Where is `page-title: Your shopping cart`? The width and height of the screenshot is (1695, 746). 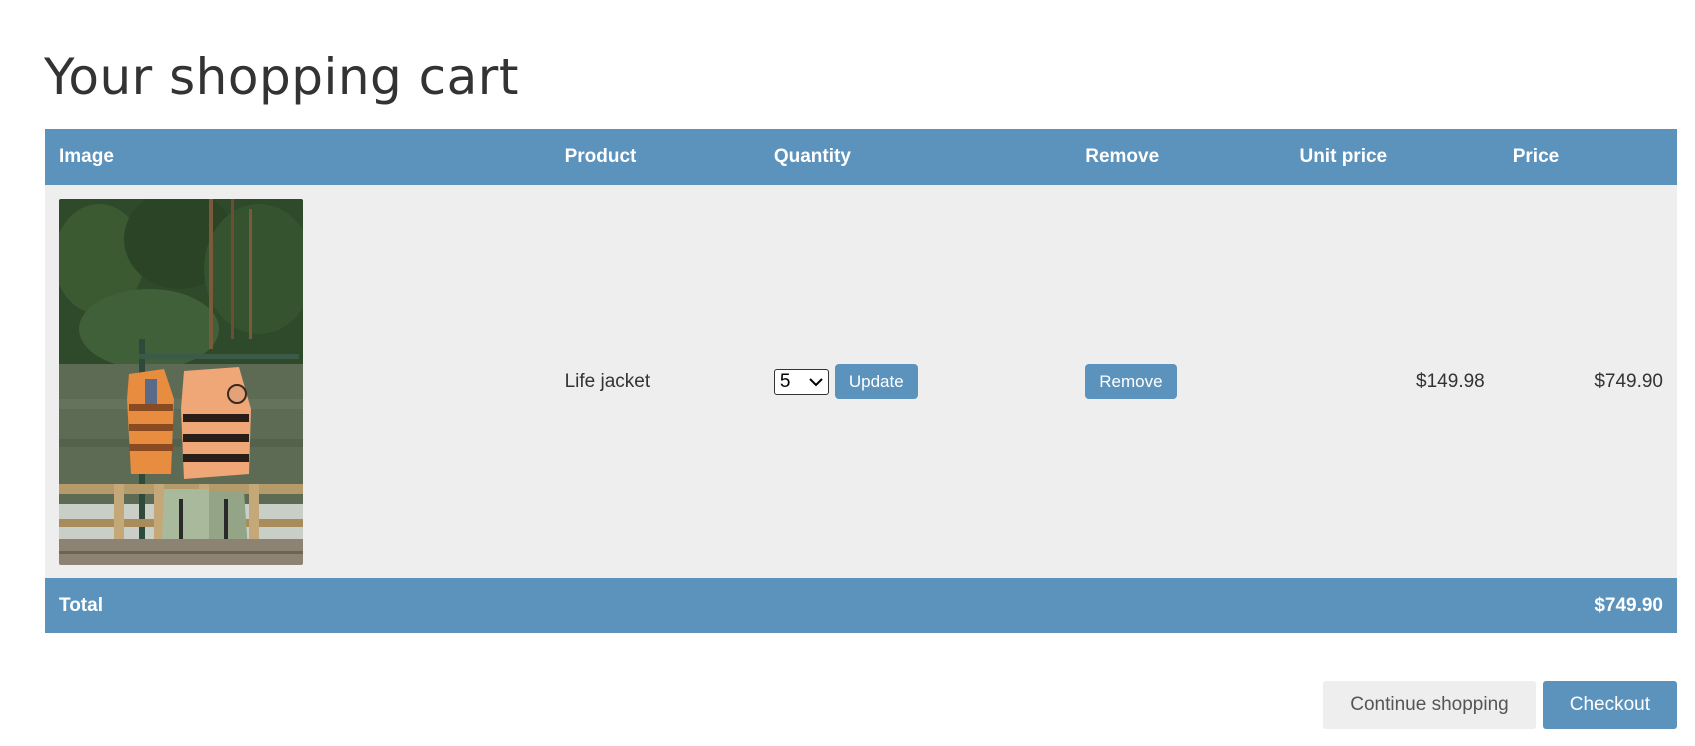
page-title: Your shopping cart is located at coordinates (281, 77).